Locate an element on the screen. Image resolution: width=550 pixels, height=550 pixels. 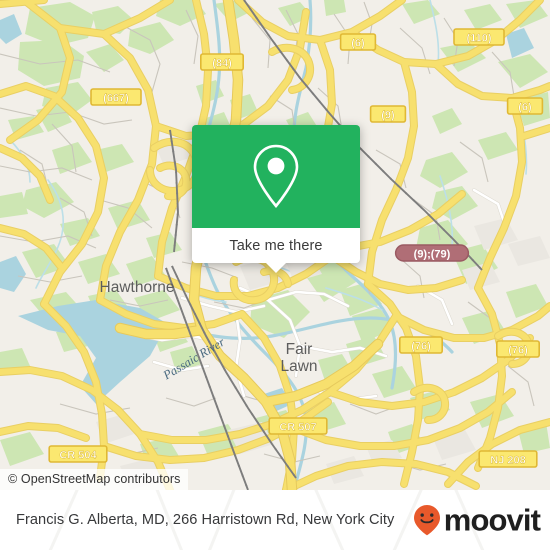
road-shield-label: (84) is located at coordinates (222, 63).